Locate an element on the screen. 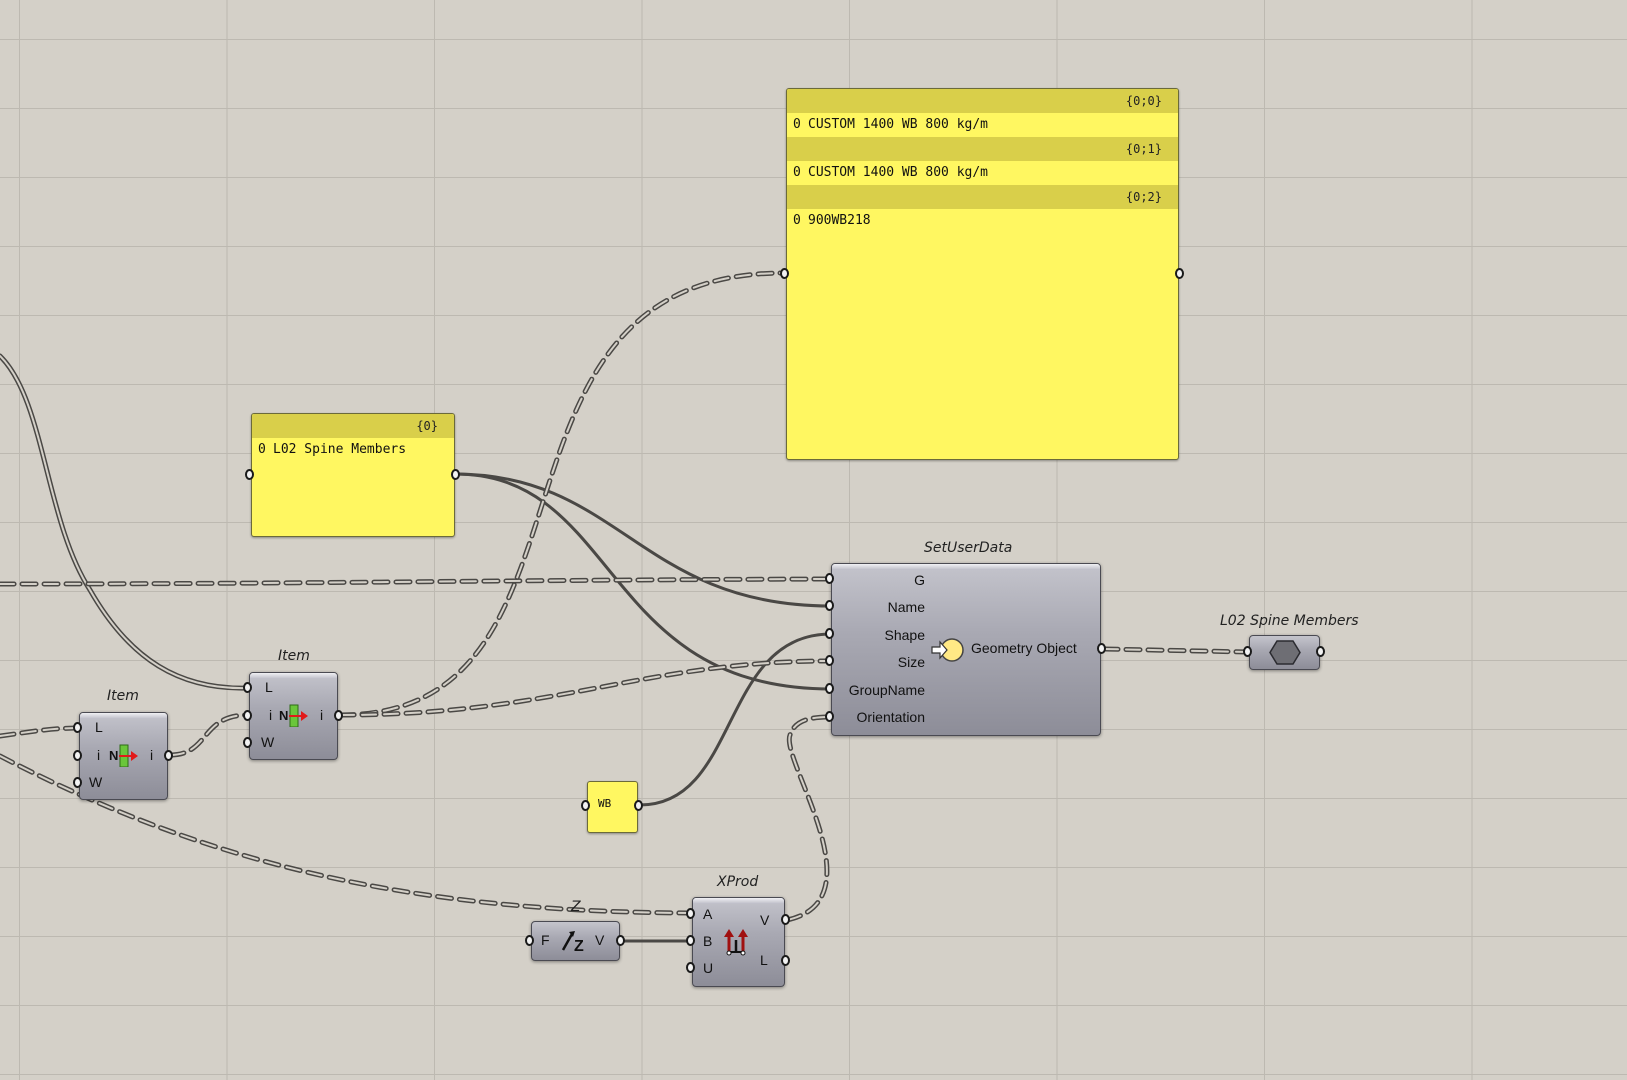 Image resolution: width=1627 pixels, height=1080 pixels. panel-row-text: 900WB218 is located at coordinates (839, 220).